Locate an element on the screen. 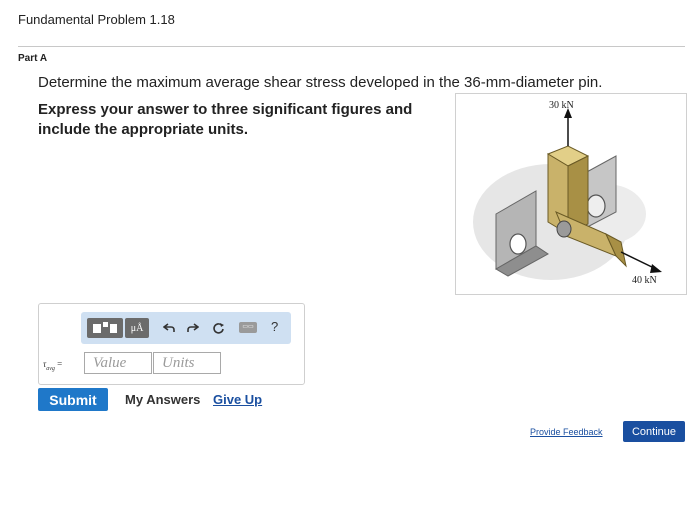 The height and width of the screenshot is (521, 700). header-divider is located at coordinates (351, 46).